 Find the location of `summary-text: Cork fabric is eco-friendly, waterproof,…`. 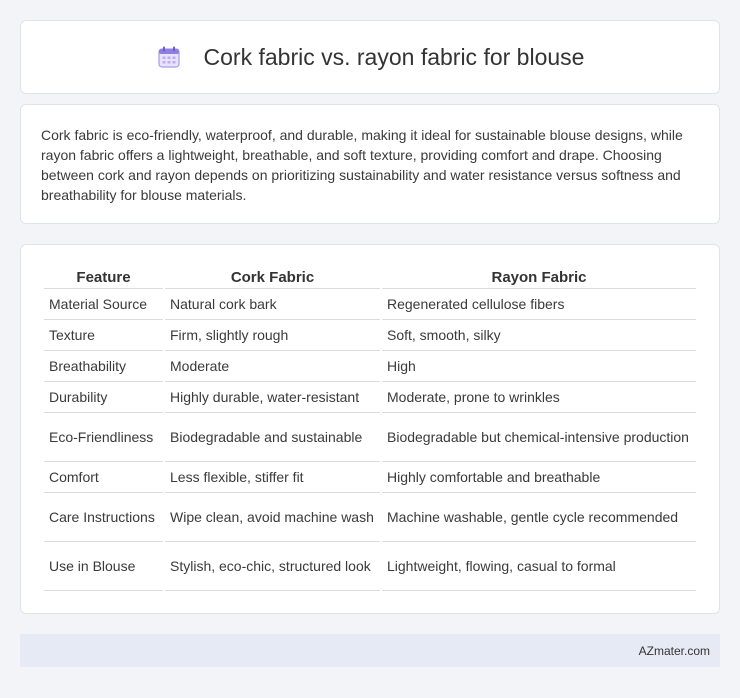

summary-text: Cork fabric is eco-friendly, waterproof,… is located at coordinates (362, 165).